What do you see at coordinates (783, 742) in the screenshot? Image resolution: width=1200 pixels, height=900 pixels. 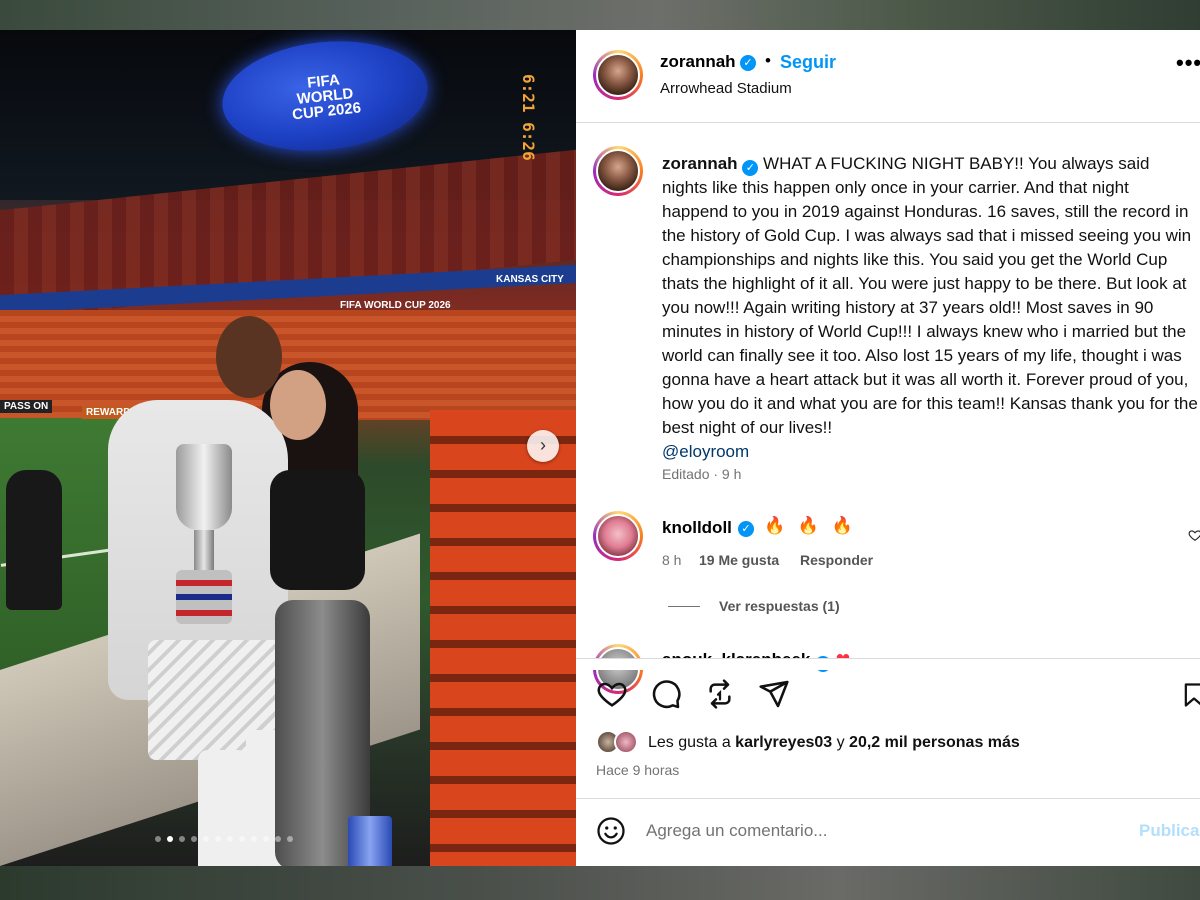 I see `liker-username: karlyreyes03` at bounding box center [783, 742].